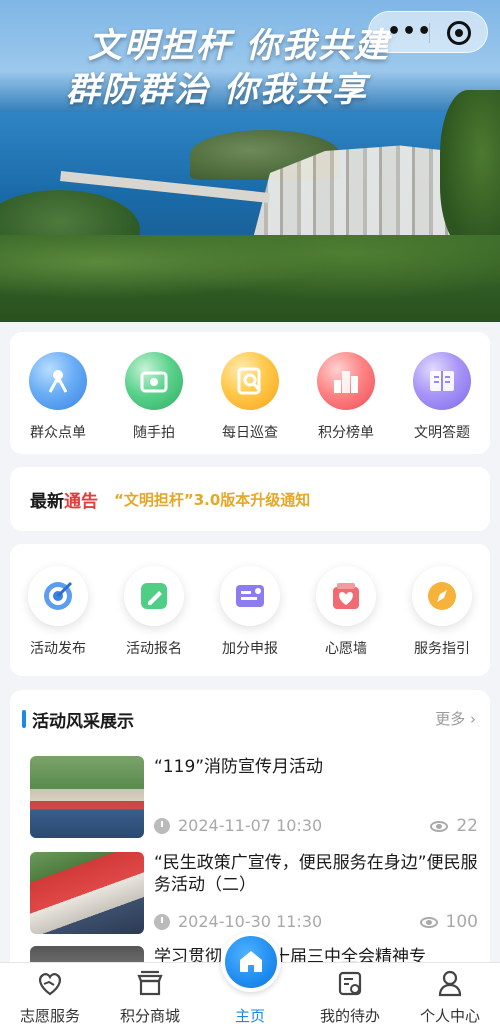 This screenshot has height=1029, width=500. What do you see at coordinates (58, 381) in the screenshot?
I see `order-icon` at bounding box center [58, 381].